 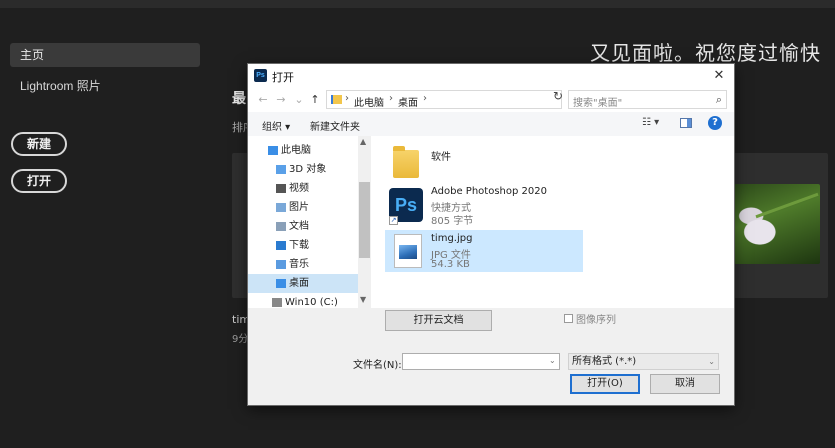 What do you see at coordinates (296, 150) in the screenshot?
I see `tree-item-label: 此电脑` at bounding box center [296, 150].